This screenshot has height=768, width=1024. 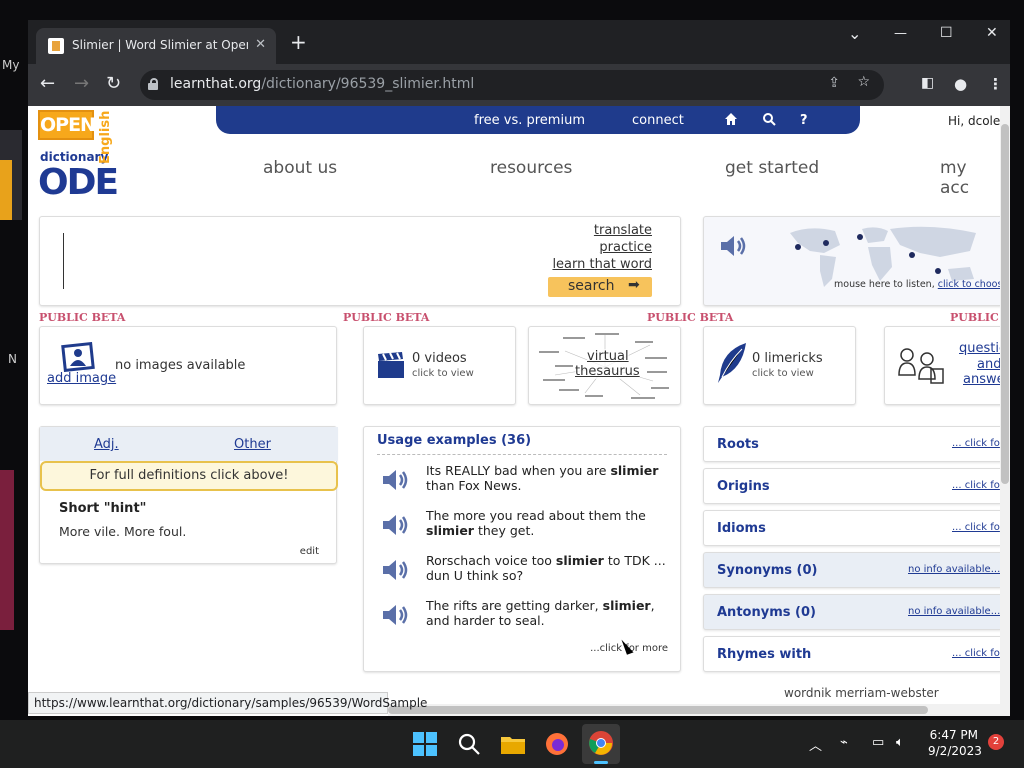 I want to click on minimize-button: —, so click(x=900, y=33).